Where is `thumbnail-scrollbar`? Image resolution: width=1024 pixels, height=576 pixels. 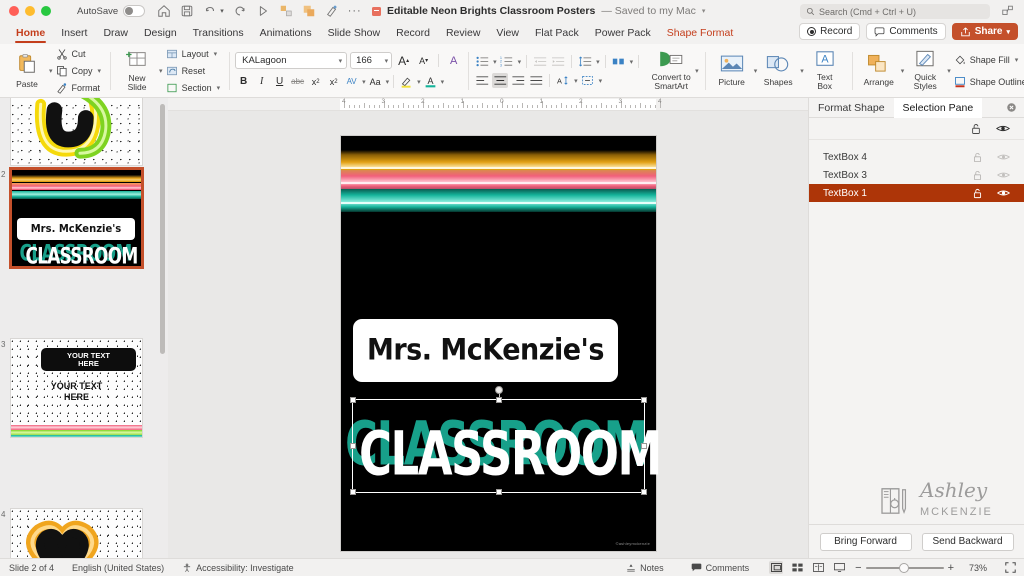 thumbnail-scrollbar is located at coordinates (162, 229).